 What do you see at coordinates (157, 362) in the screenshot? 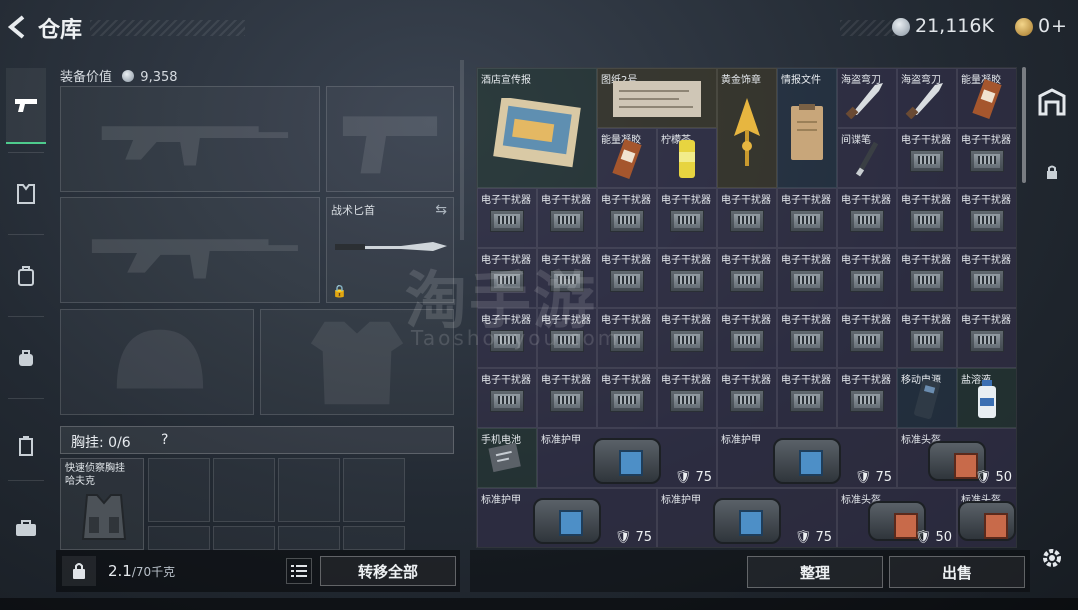
I see `helmet-slot` at bounding box center [157, 362].